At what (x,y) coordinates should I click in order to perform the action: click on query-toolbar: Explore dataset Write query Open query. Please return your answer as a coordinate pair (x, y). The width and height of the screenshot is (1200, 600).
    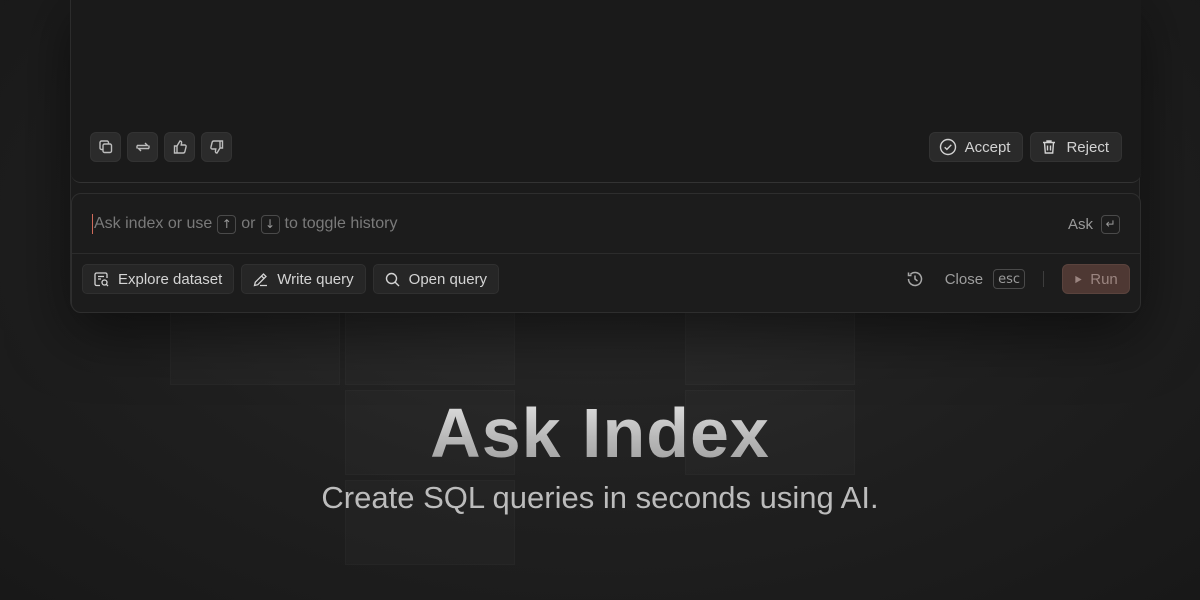
    Looking at the image, I should click on (291, 279).